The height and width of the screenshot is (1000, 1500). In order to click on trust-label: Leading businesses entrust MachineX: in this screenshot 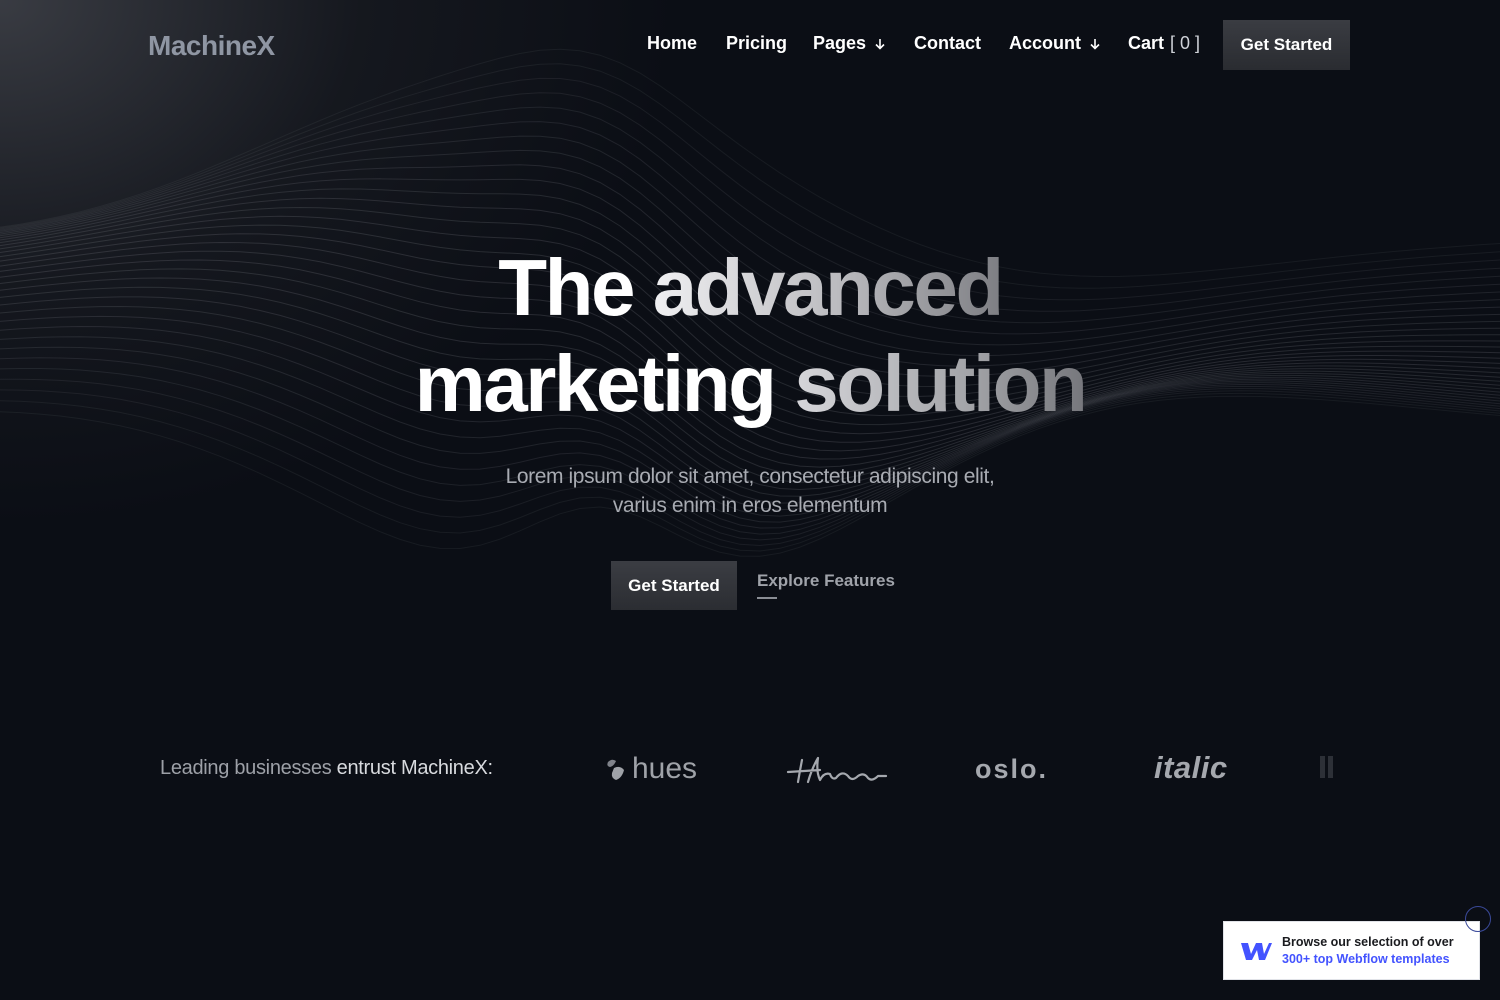, I will do `click(326, 768)`.